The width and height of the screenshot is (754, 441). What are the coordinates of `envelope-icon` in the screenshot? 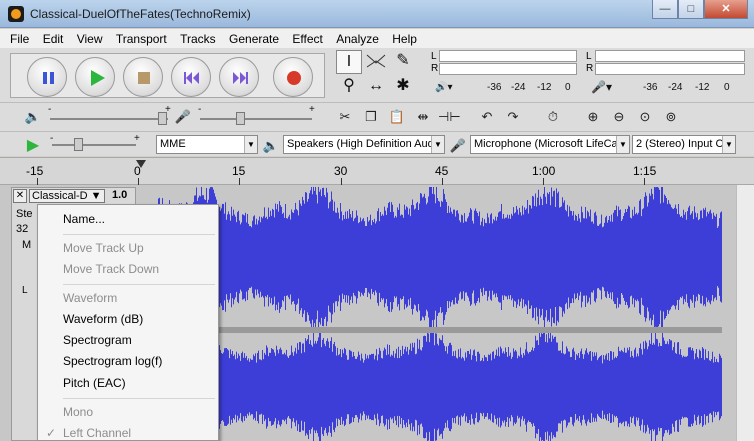 It's located at (376, 61).